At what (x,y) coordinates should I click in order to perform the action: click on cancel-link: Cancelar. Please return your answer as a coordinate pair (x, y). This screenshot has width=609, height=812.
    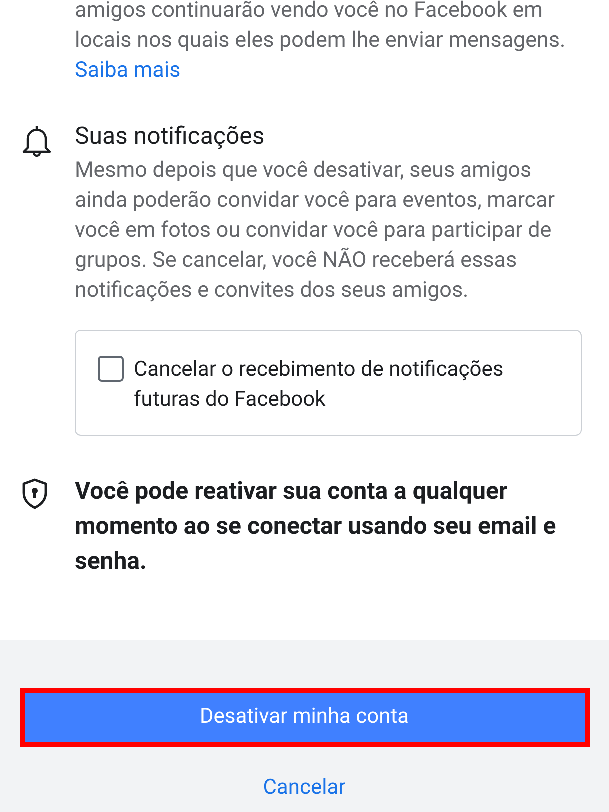
    Looking at the image, I should click on (304, 788).